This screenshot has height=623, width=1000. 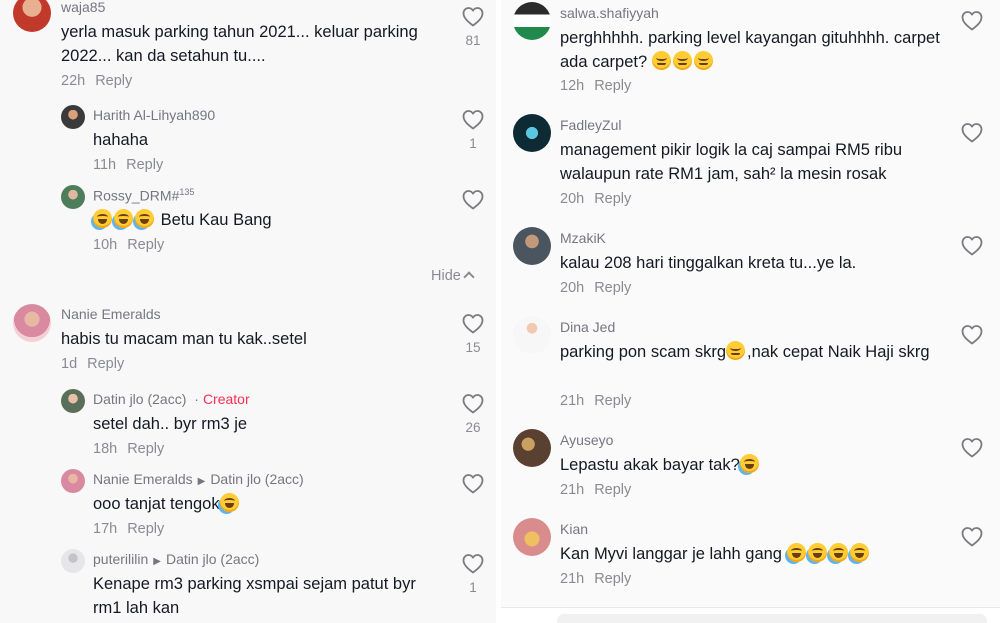 What do you see at coordinates (446, 276) in the screenshot?
I see `hide-label: Hide` at bounding box center [446, 276].